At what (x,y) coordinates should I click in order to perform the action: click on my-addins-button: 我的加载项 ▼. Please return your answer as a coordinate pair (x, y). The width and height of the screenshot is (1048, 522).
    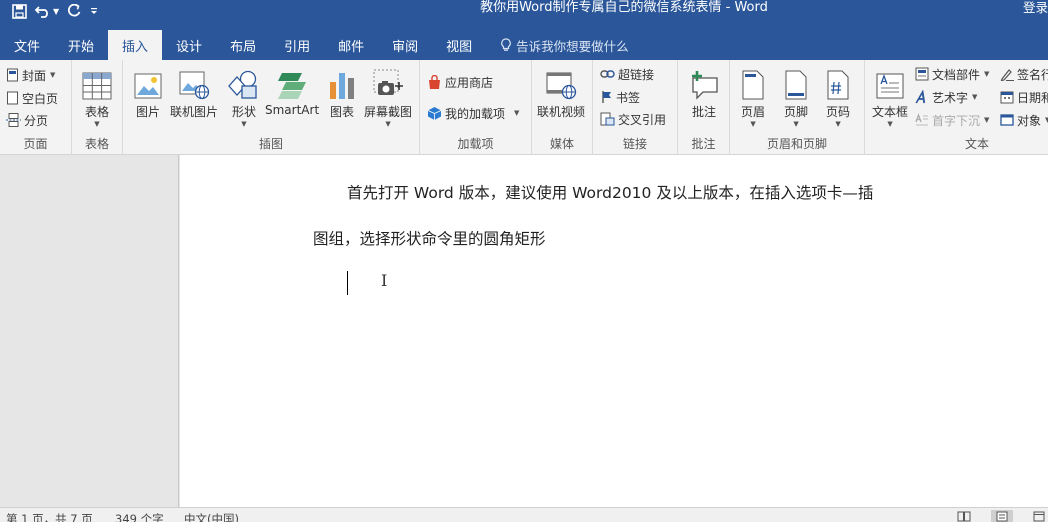
    Looking at the image, I should click on (473, 113).